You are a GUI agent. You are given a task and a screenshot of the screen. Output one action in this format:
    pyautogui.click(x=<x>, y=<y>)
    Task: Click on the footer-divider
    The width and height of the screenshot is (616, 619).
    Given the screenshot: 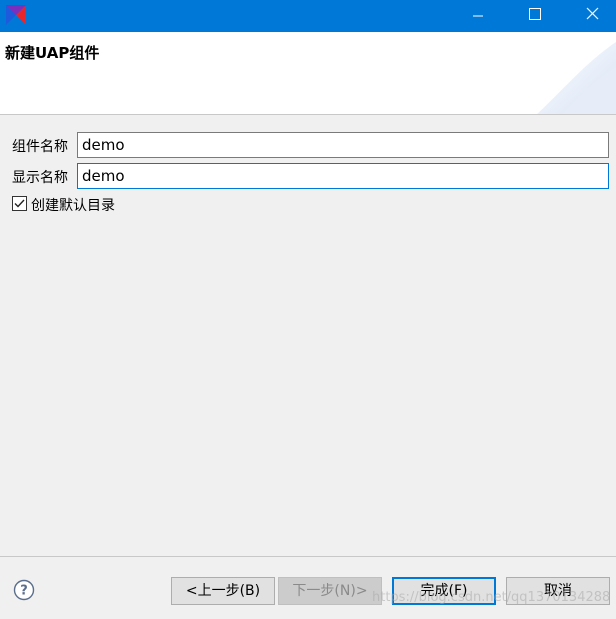 What is the action you would take?
    pyautogui.click(x=308, y=556)
    